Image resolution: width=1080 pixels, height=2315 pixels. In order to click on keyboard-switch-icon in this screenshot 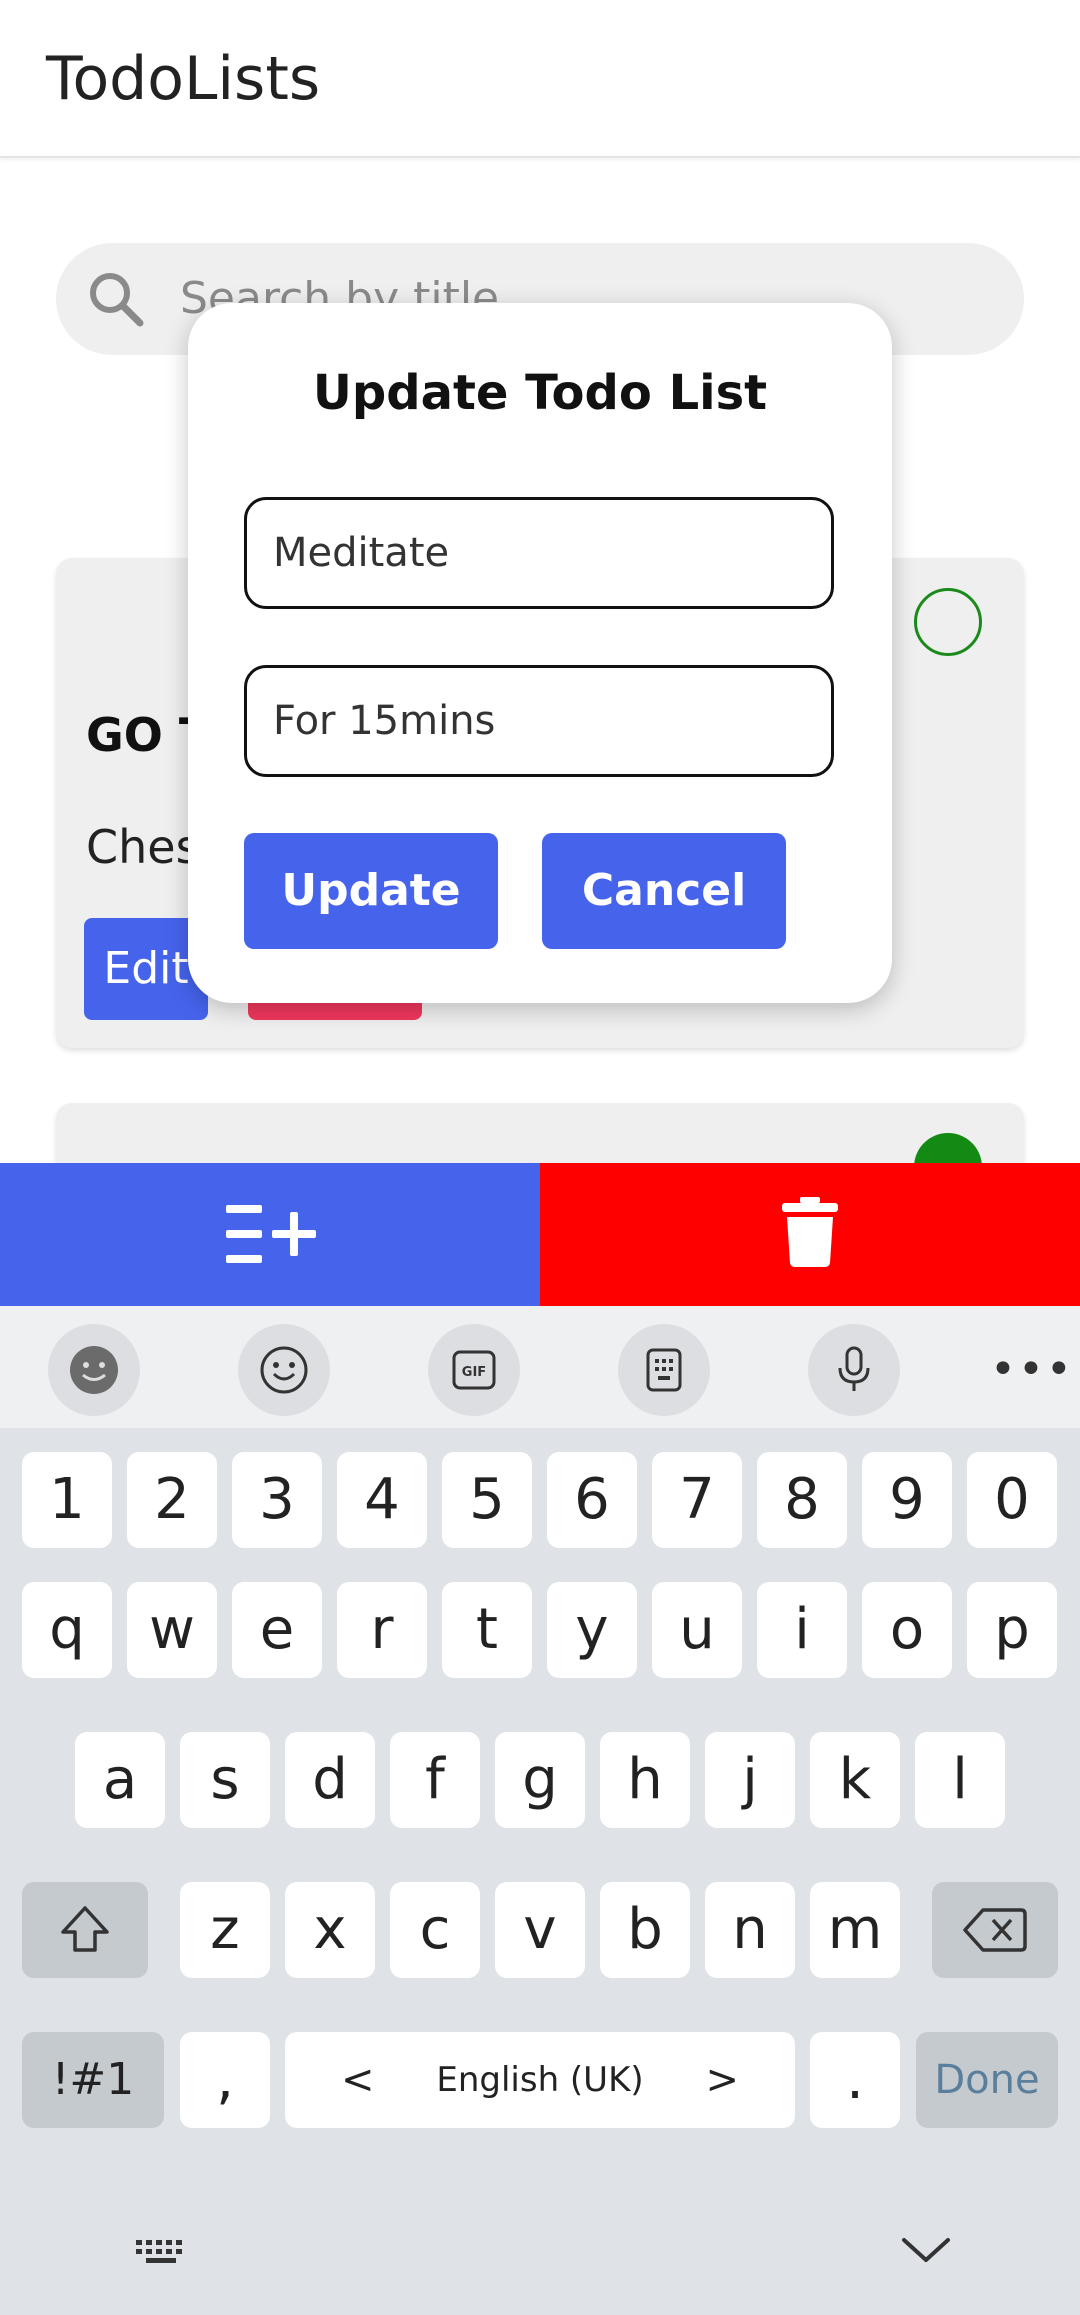, I will do `click(162, 2252)`.